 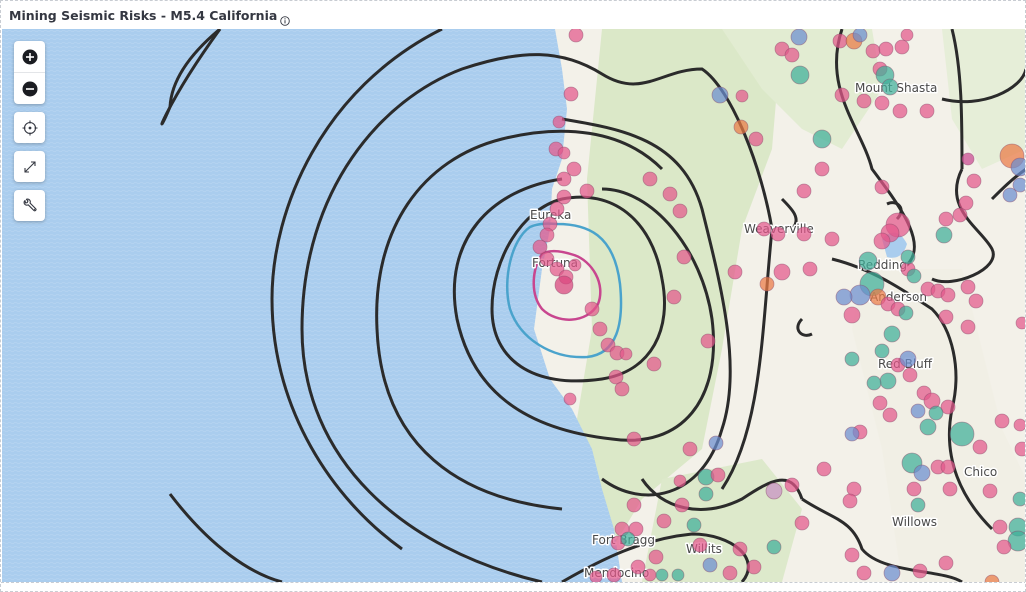 What do you see at coordinates (513, 586) in the screenshot?
I see `bottom-strip` at bounding box center [513, 586].